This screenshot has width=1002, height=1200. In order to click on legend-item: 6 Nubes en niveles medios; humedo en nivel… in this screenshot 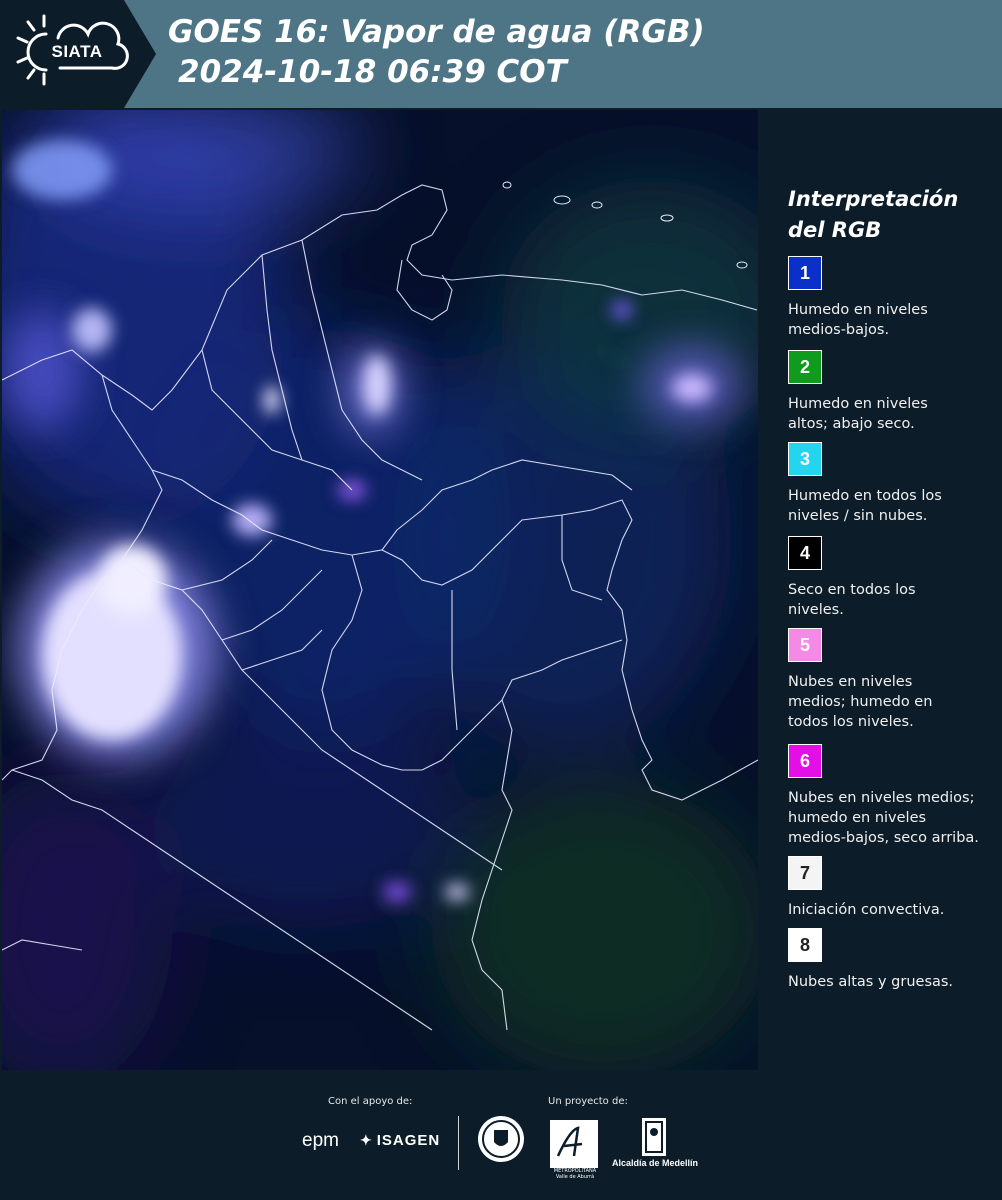, I will do `click(893, 796)`.